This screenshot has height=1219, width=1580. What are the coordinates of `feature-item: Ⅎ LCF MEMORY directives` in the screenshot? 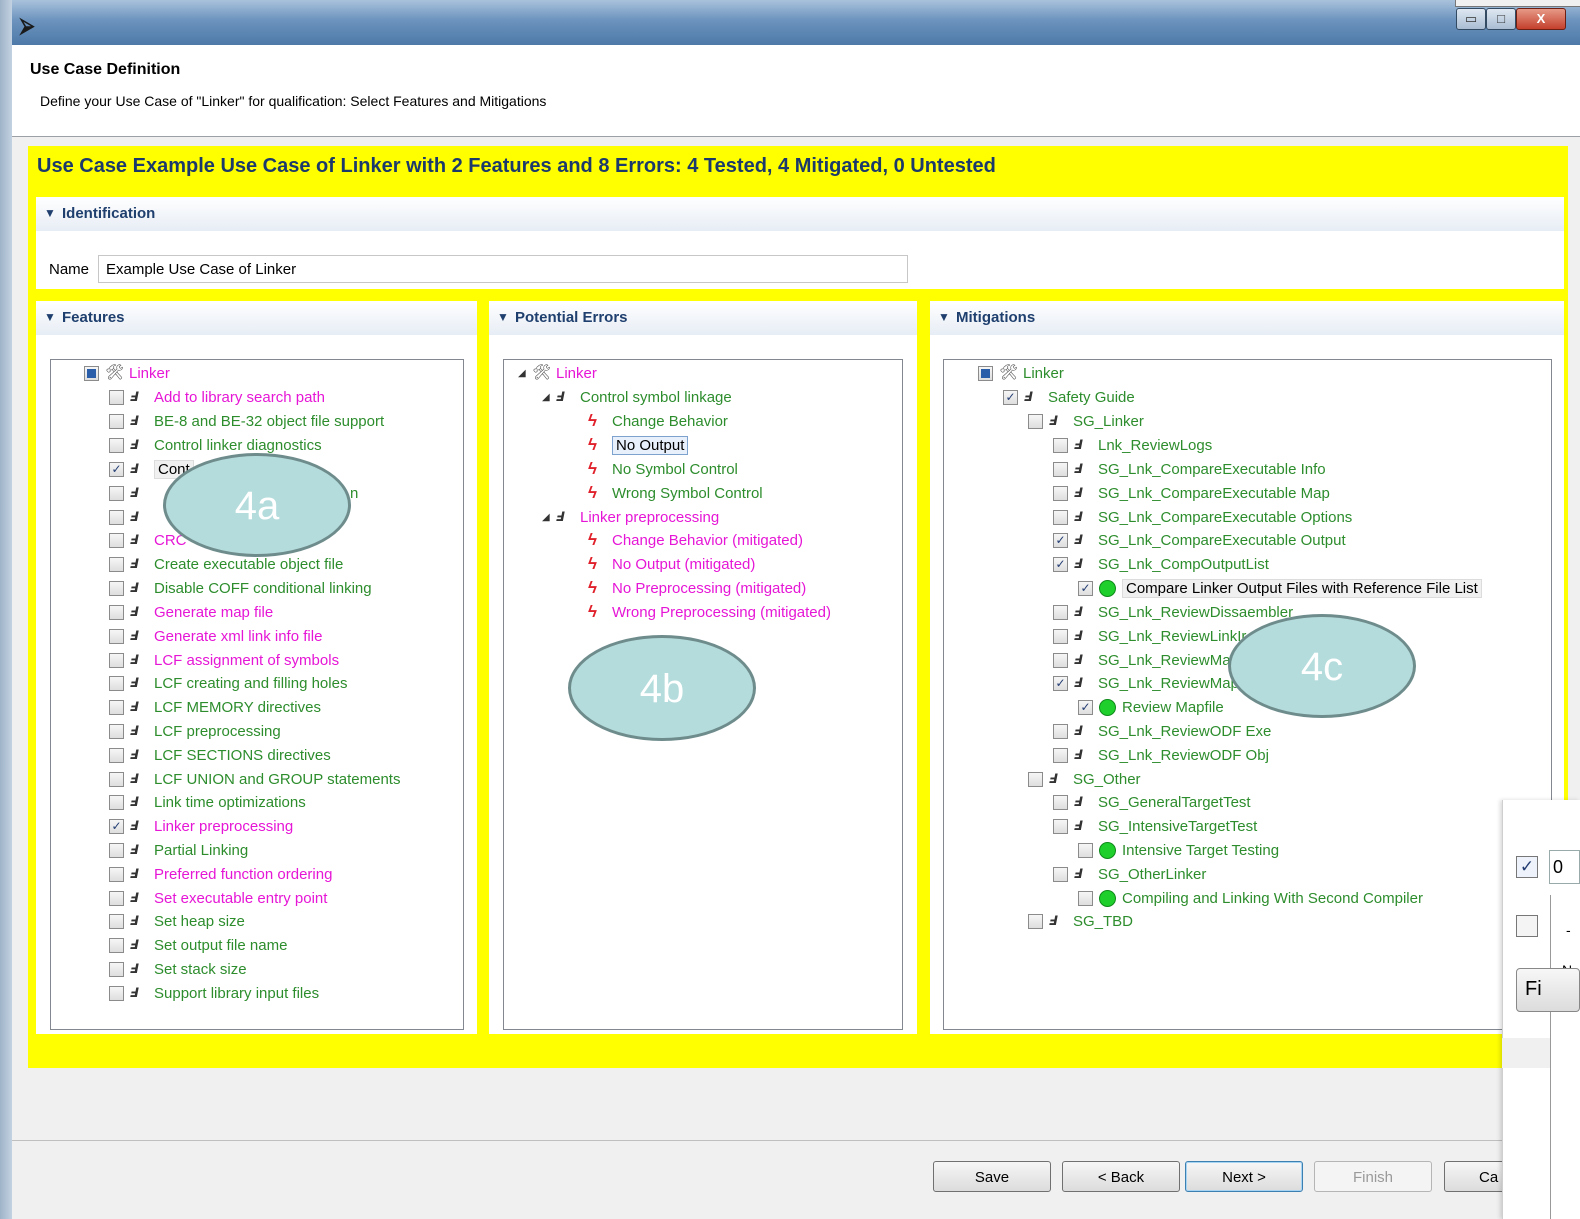 It's located at (215, 707).